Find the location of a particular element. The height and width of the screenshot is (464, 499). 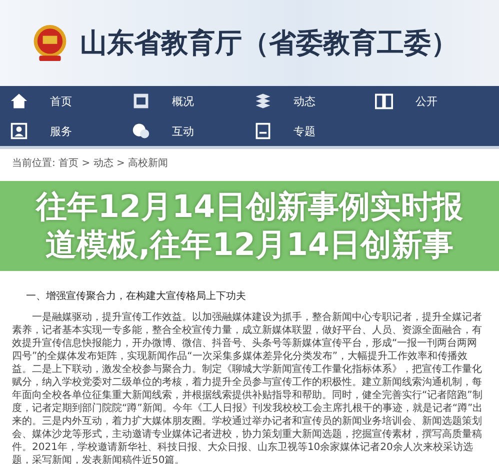

nav-link: 概况 is located at coordinates (189, 101).